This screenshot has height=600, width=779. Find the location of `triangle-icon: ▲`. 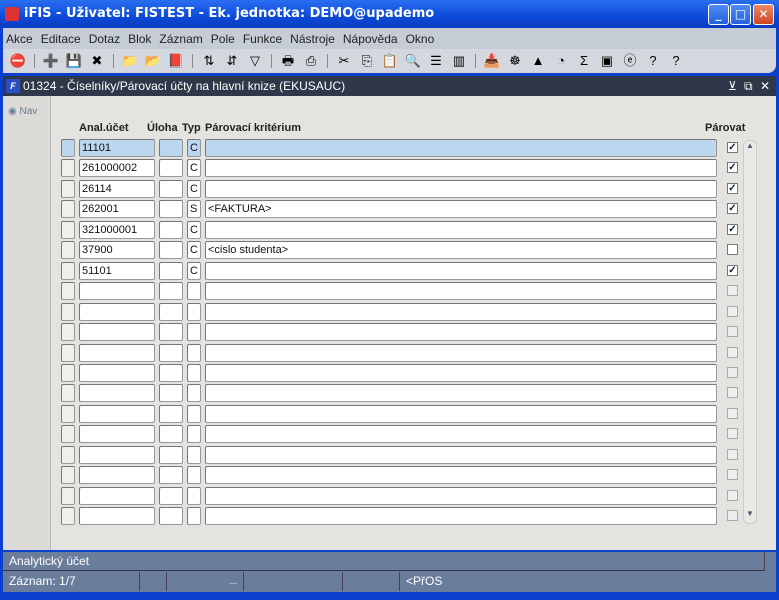

triangle-icon: ▲ is located at coordinates (538, 61).